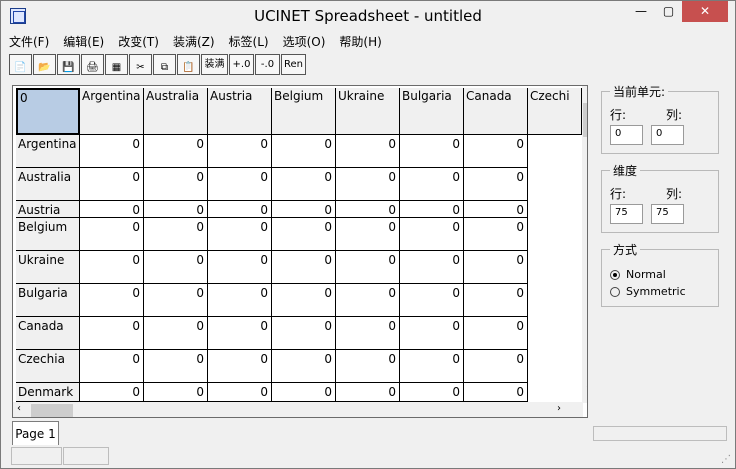  What do you see at coordinates (48, 300) in the screenshot?
I see `row-header-bulgaria: Bulgaria` at bounding box center [48, 300].